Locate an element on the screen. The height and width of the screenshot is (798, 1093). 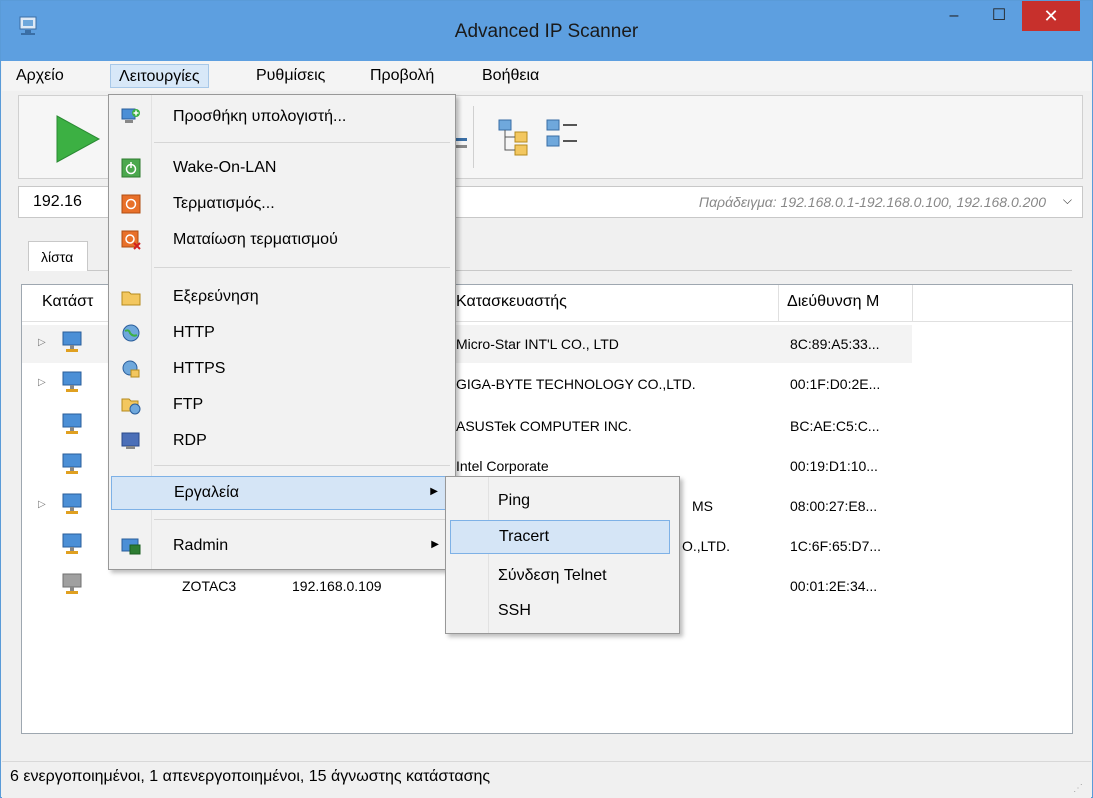
submenu-item-label: Tracert is located at coordinates (524, 536).